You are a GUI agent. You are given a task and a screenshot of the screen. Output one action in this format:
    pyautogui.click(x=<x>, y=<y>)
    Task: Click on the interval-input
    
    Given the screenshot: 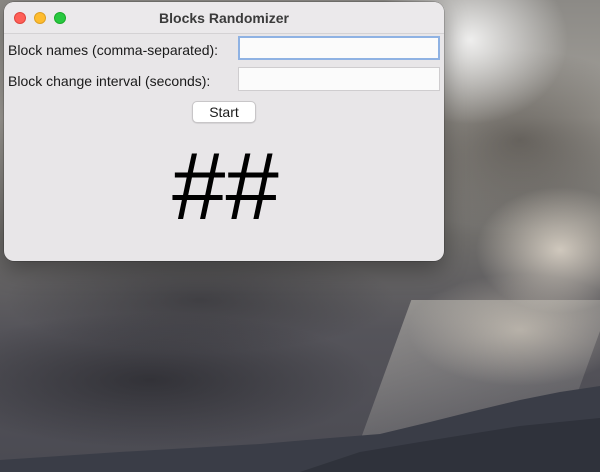 What is the action you would take?
    pyautogui.click(x=339, y=79)
    